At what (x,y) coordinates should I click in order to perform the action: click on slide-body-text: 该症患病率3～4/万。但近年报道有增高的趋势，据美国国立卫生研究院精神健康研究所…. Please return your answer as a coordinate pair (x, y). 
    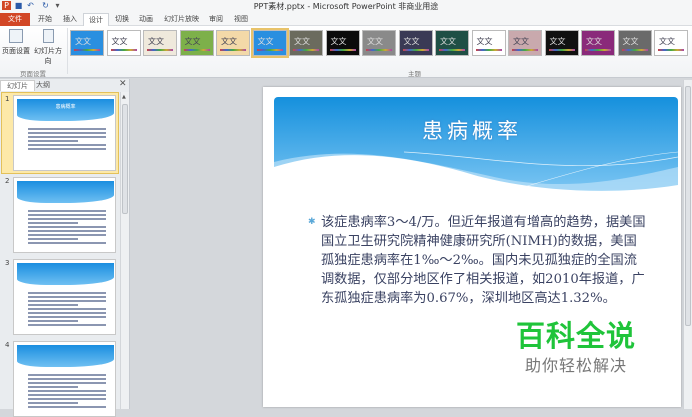
    Looking at the image, I should click on (483, 260).